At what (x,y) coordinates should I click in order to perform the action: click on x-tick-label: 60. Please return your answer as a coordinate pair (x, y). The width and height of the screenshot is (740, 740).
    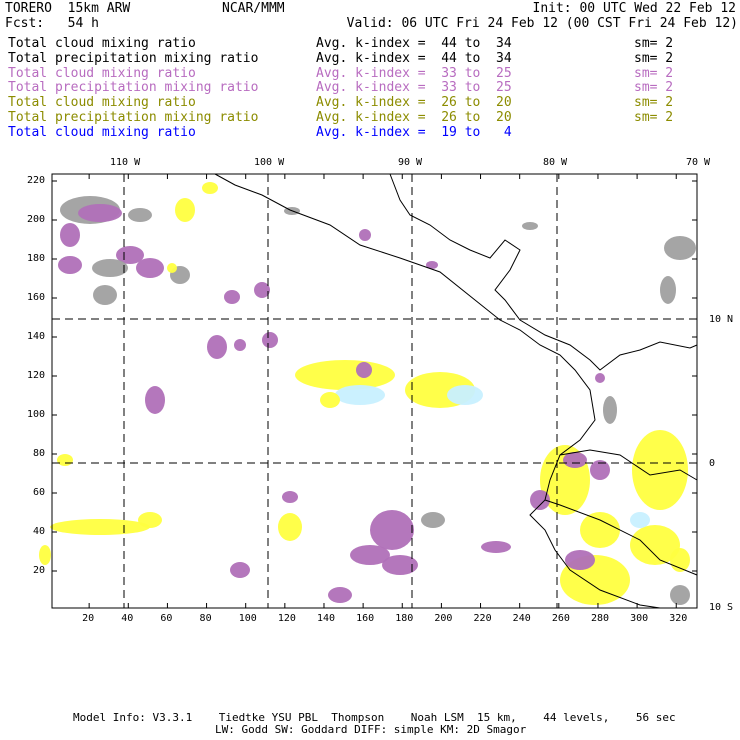
    Looking at the image, I should click on (166, 618).